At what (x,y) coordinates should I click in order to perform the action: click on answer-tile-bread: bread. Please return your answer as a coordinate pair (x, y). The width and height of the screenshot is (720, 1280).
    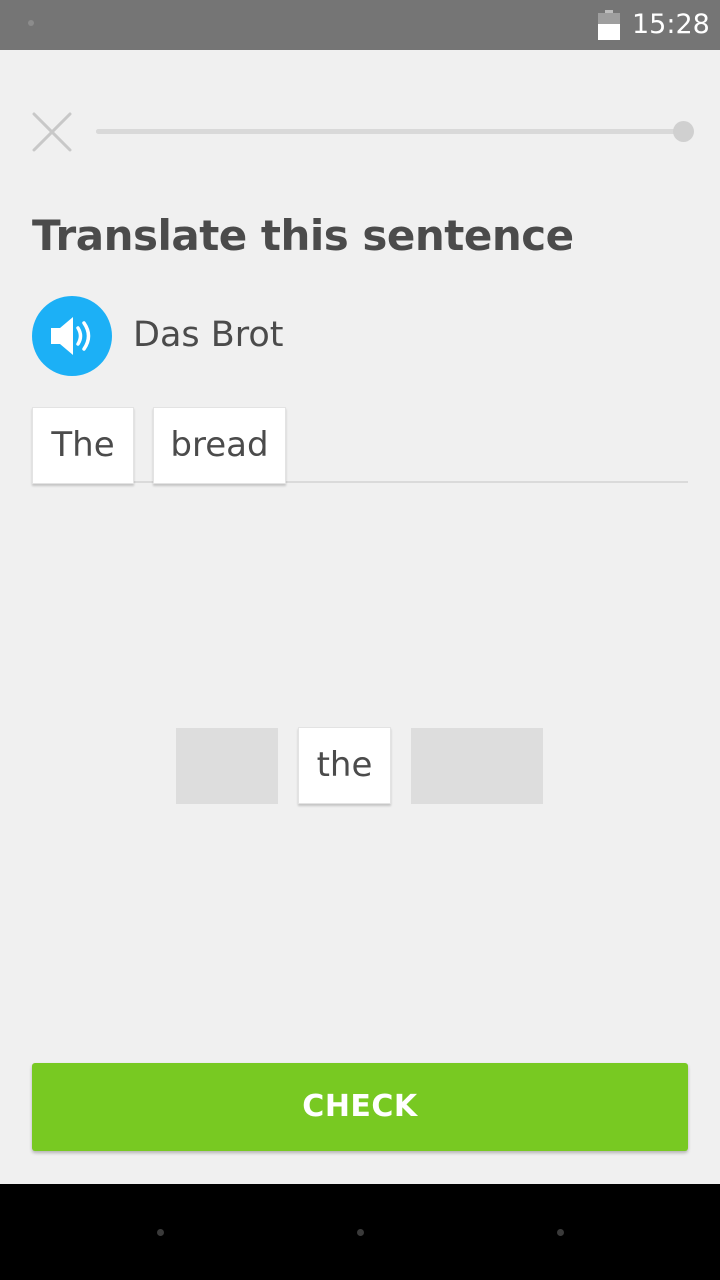
    Looking at the image, I should click on (219, 445).